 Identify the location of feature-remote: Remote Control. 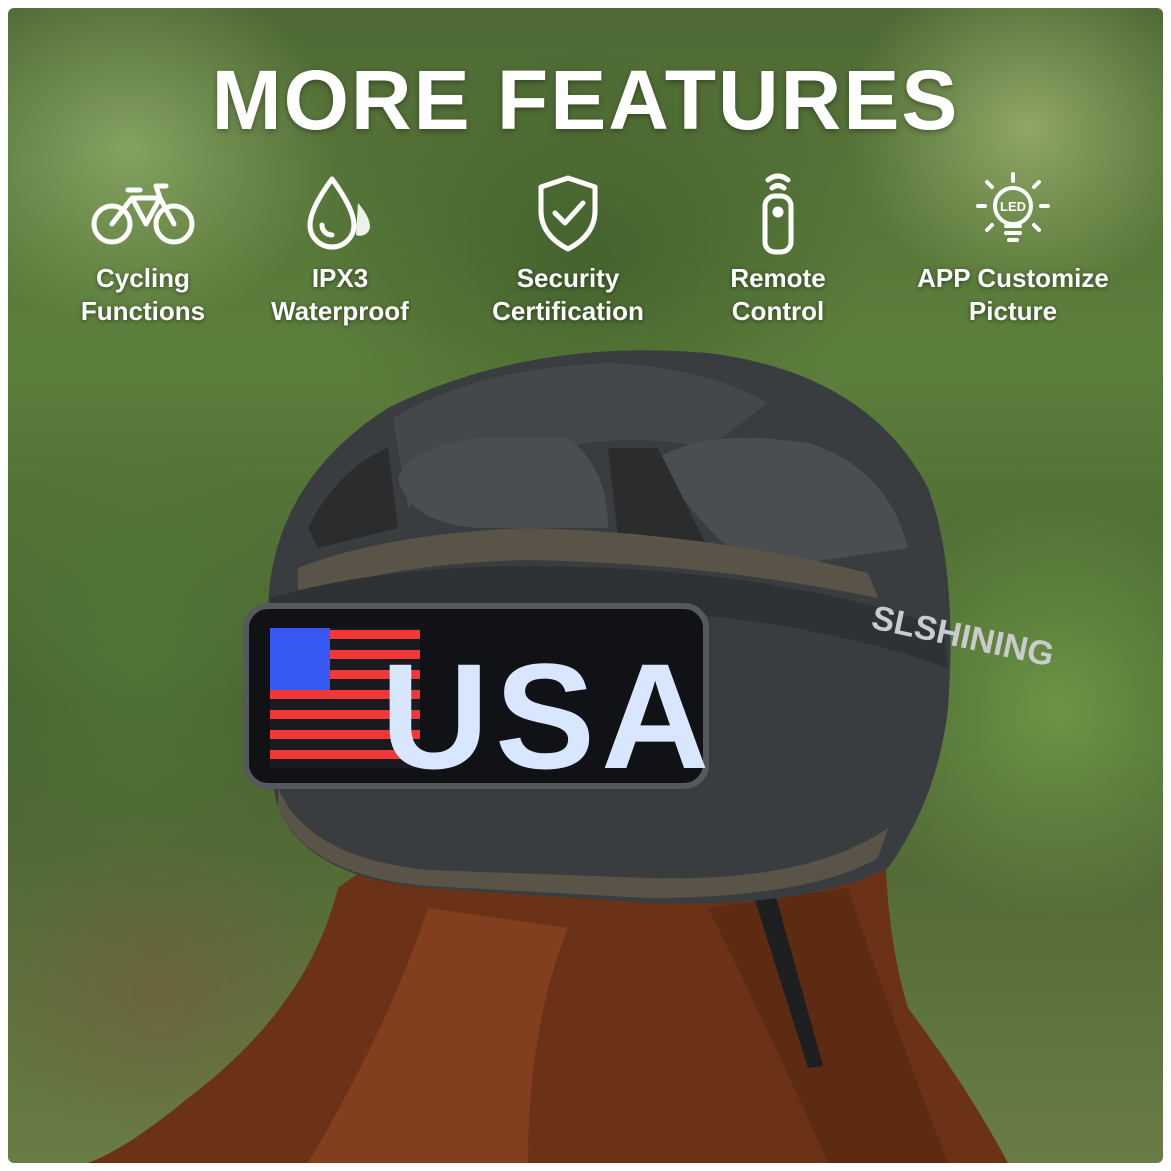
(778, 248).